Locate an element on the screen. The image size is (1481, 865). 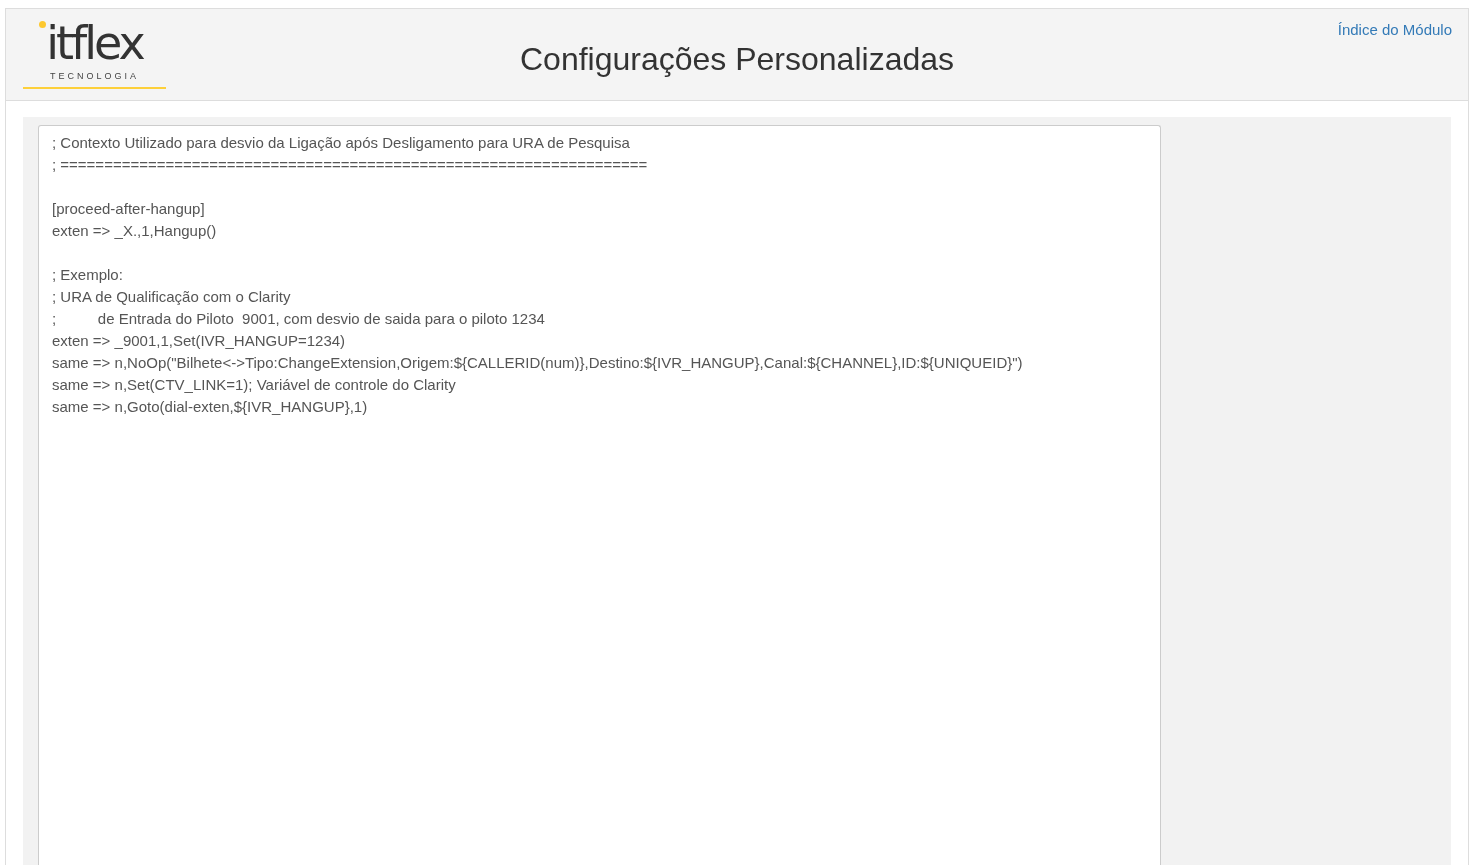
logo-tagline: TECNOLOGIA is located at coordinates (94, 76).